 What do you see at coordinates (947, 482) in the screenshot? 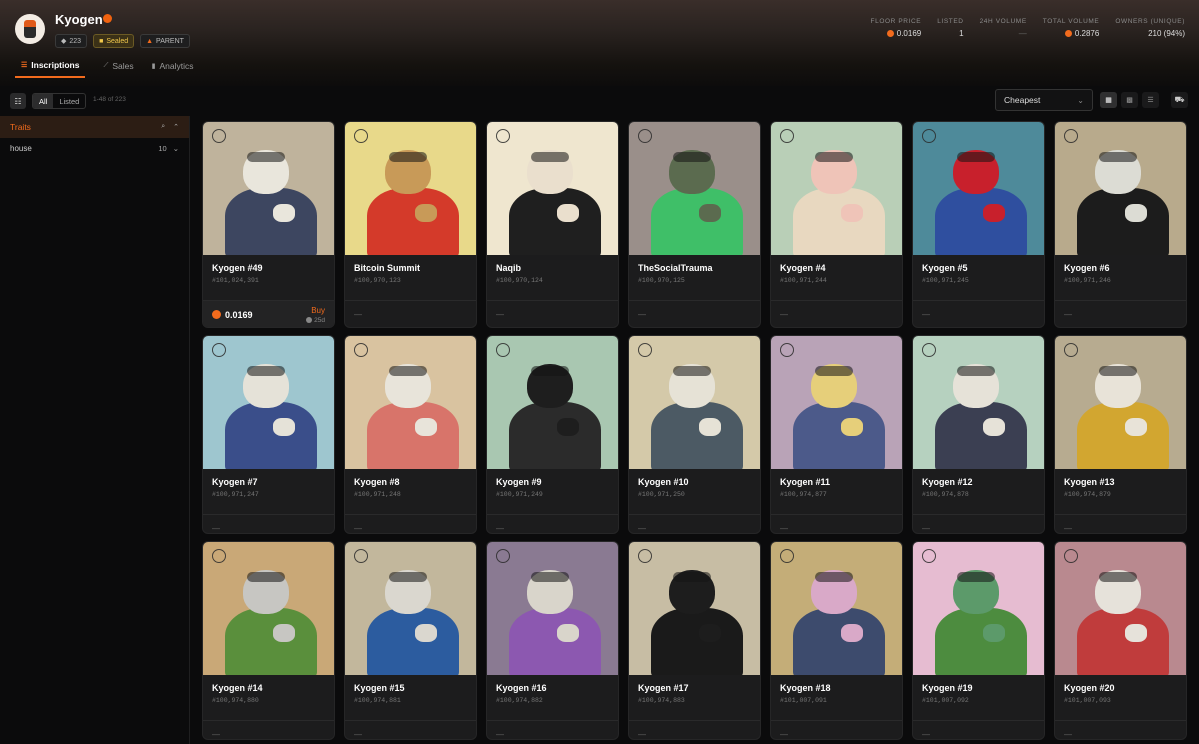
I see `inscription-name: Kyogen #12` at bounding box center [947, 482].